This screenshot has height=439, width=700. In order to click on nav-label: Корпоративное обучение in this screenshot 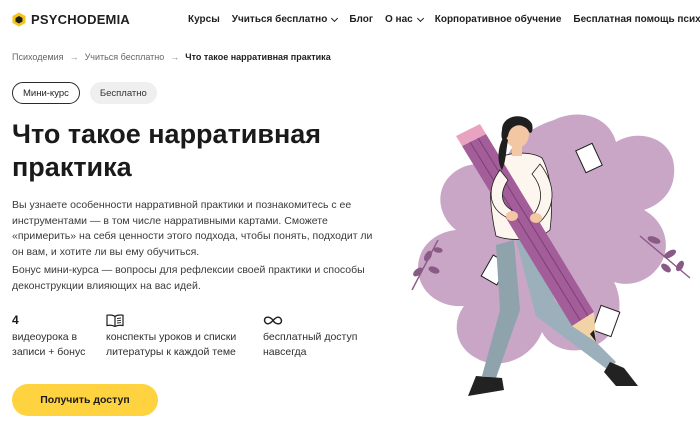, I will do `click(498, 19)`.